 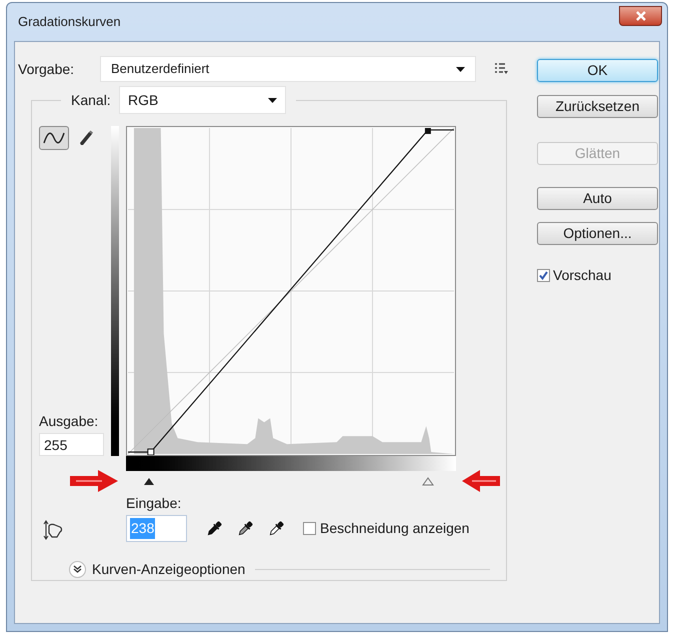 I want to click on close-button, so click(x=640, y=16).